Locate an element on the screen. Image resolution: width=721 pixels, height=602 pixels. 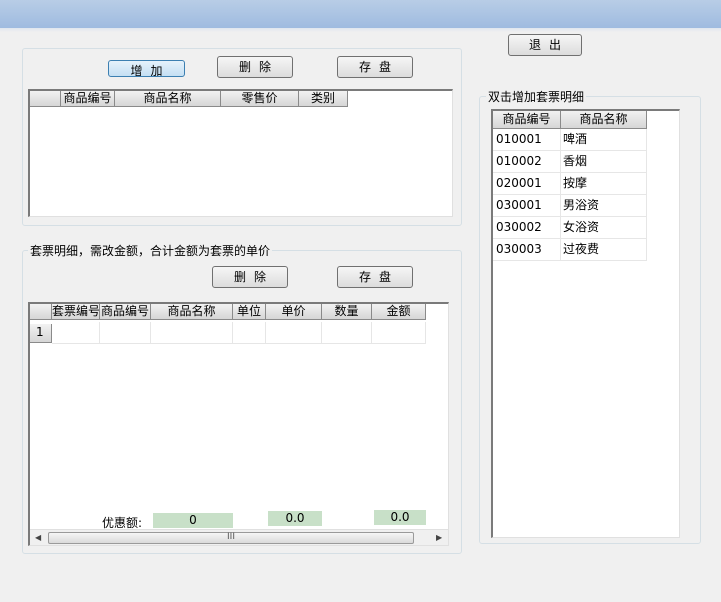
table-cell: 020001 is located at coordinates (527, 184).